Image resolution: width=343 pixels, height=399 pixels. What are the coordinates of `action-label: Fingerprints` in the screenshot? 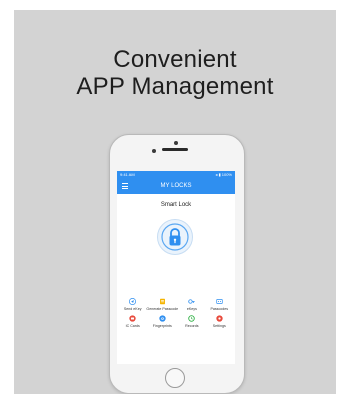 It's located at (162, 326).